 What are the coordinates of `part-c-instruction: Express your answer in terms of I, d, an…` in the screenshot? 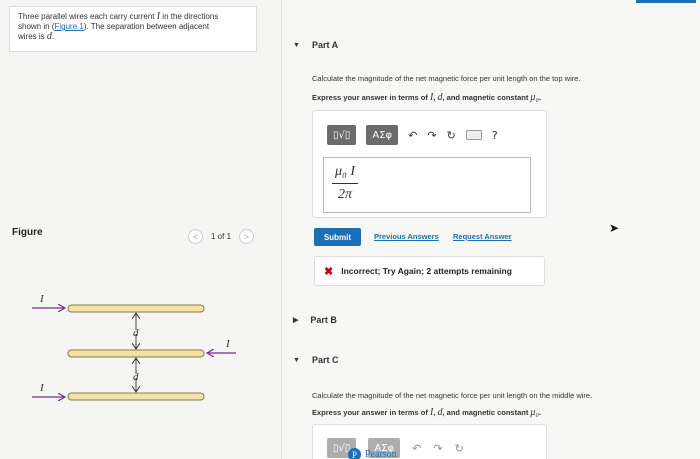 It's located at (426, 412).